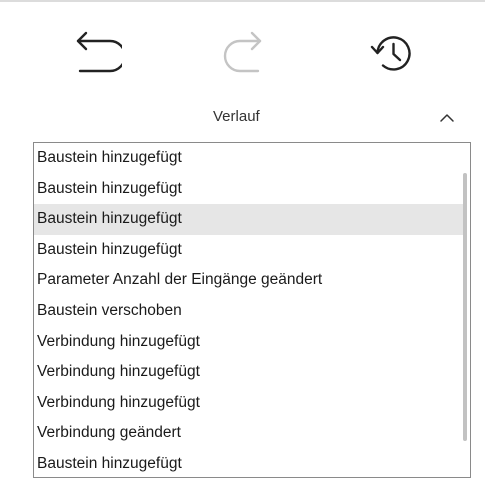  I want to click on scrollbar, so click(465, 307).